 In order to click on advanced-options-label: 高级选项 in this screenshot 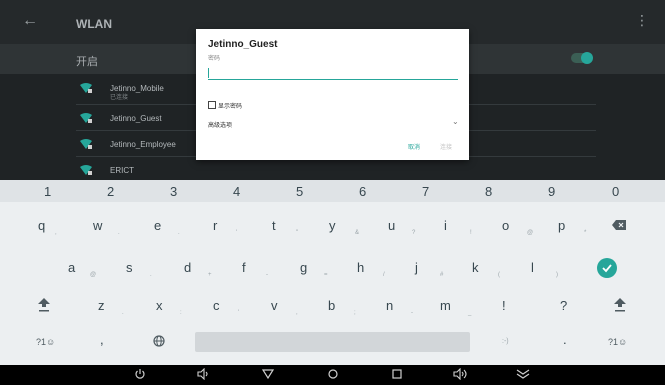, I will do `click(220, 124)`.